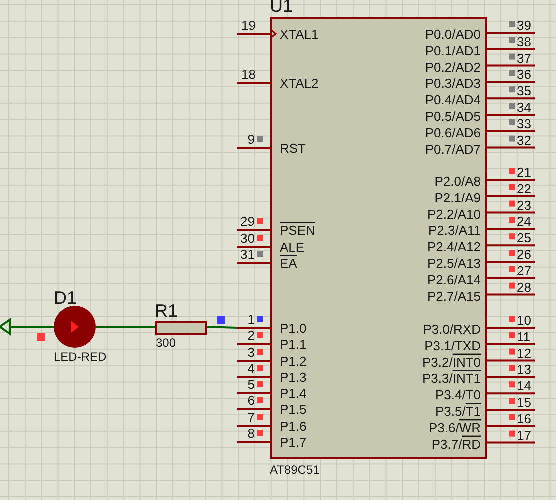  I want to click on pin-number: 17, so click(524, 435).